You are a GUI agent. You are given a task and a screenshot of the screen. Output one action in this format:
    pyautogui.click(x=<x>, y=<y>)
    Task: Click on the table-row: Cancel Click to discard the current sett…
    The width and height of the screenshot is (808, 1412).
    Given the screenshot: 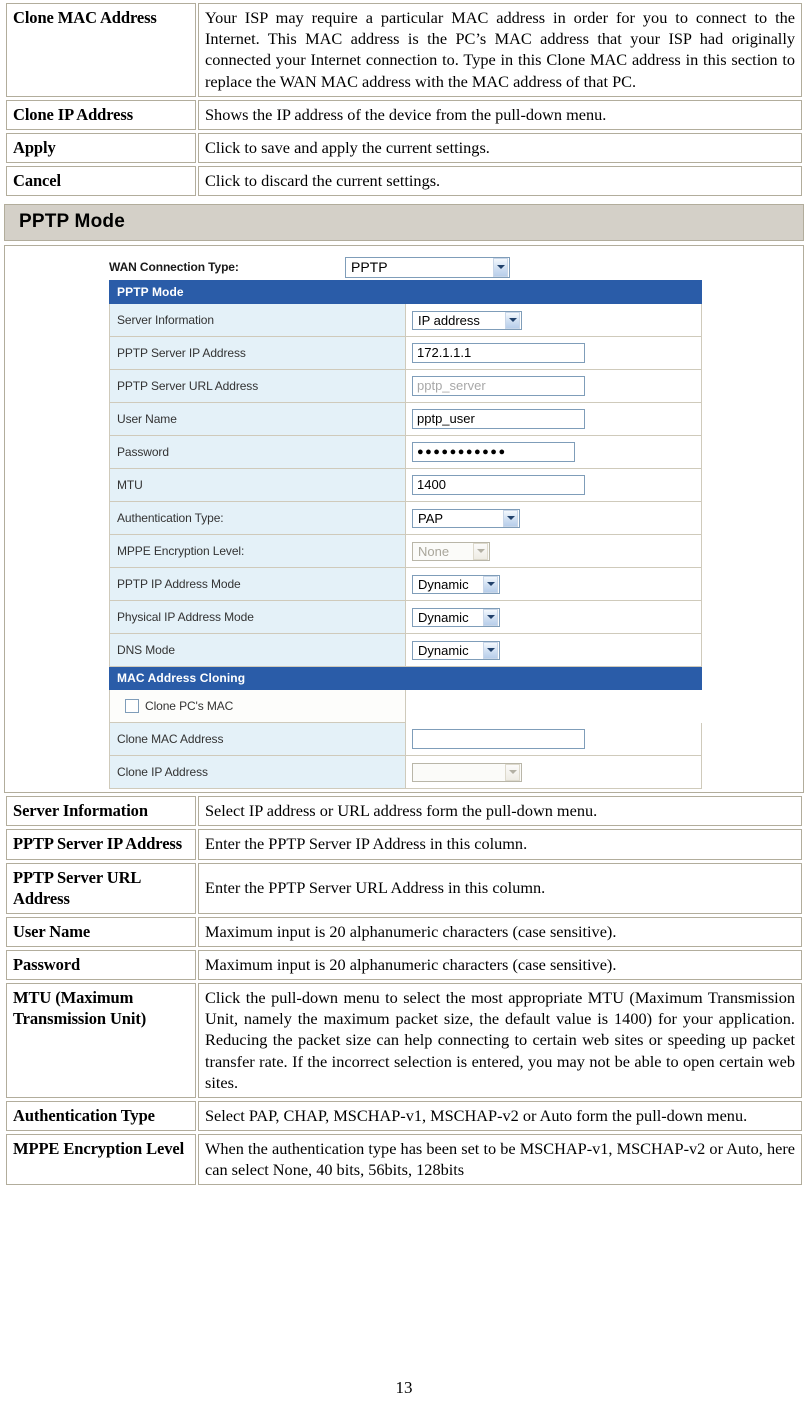 What is the action you would take?
    pyautogui.click(x=404, y=181)
    